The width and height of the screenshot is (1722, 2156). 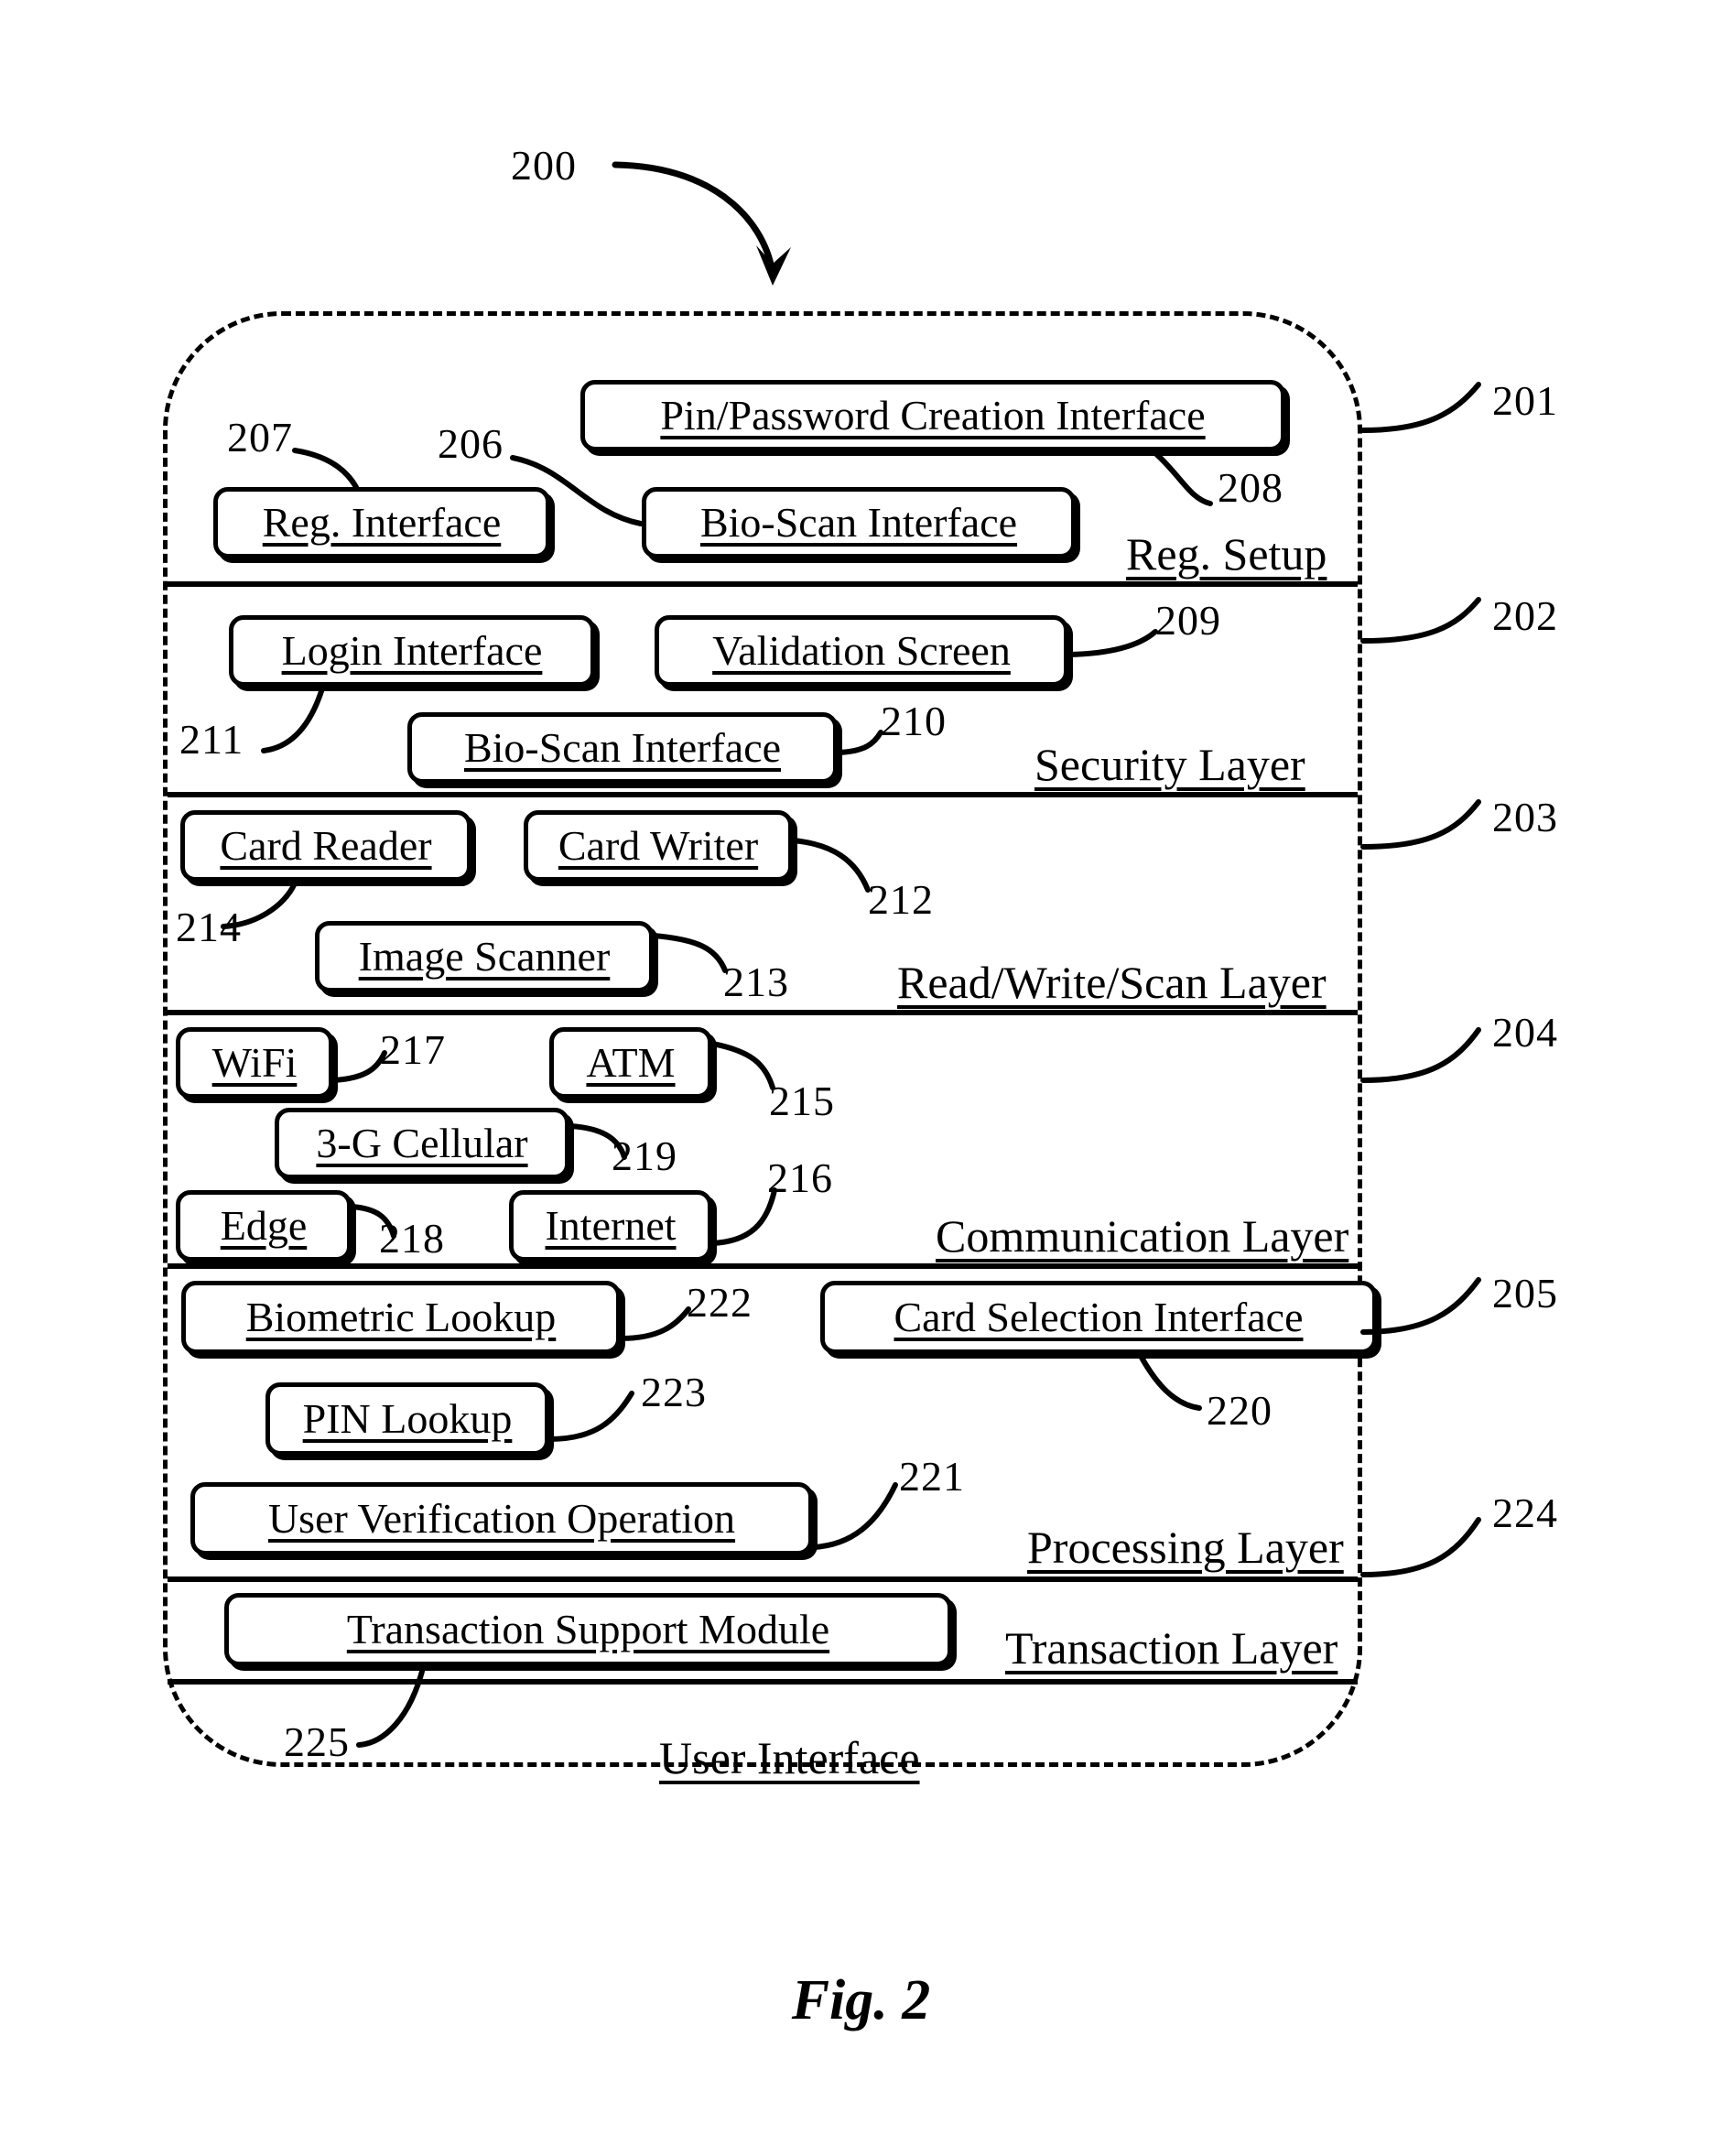 I want to click on module-transaction-support-module: Transaction Support Module, so click(x=588, y=1629).